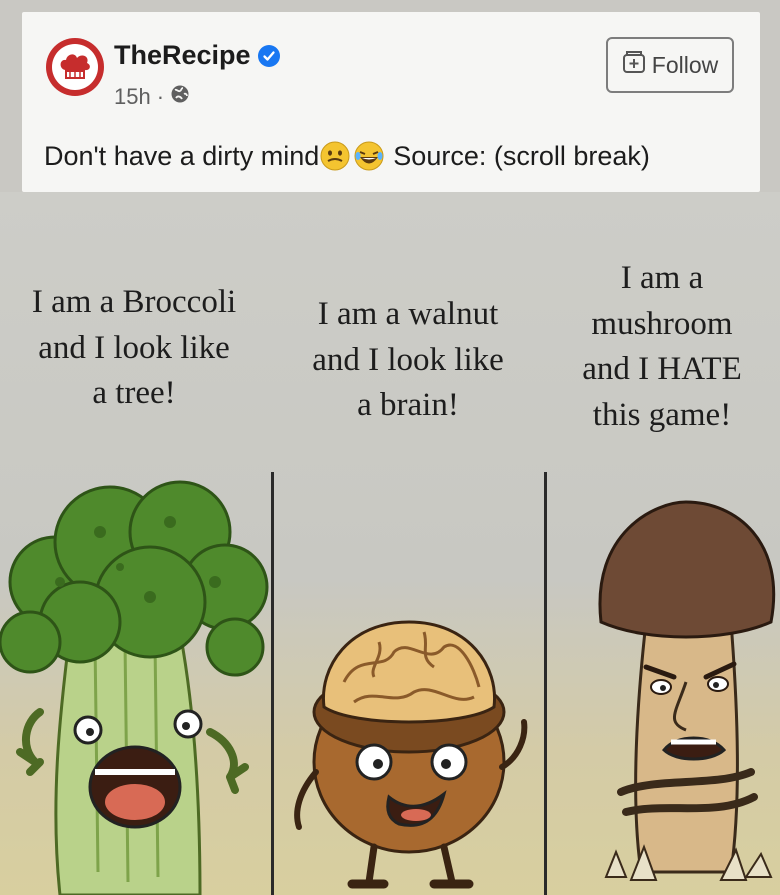 The image size is (780, 895). What do you see at coordinates (687, 690) in the screenshot?
I see `mushroom-illustration` at bounding box center [687, 690].